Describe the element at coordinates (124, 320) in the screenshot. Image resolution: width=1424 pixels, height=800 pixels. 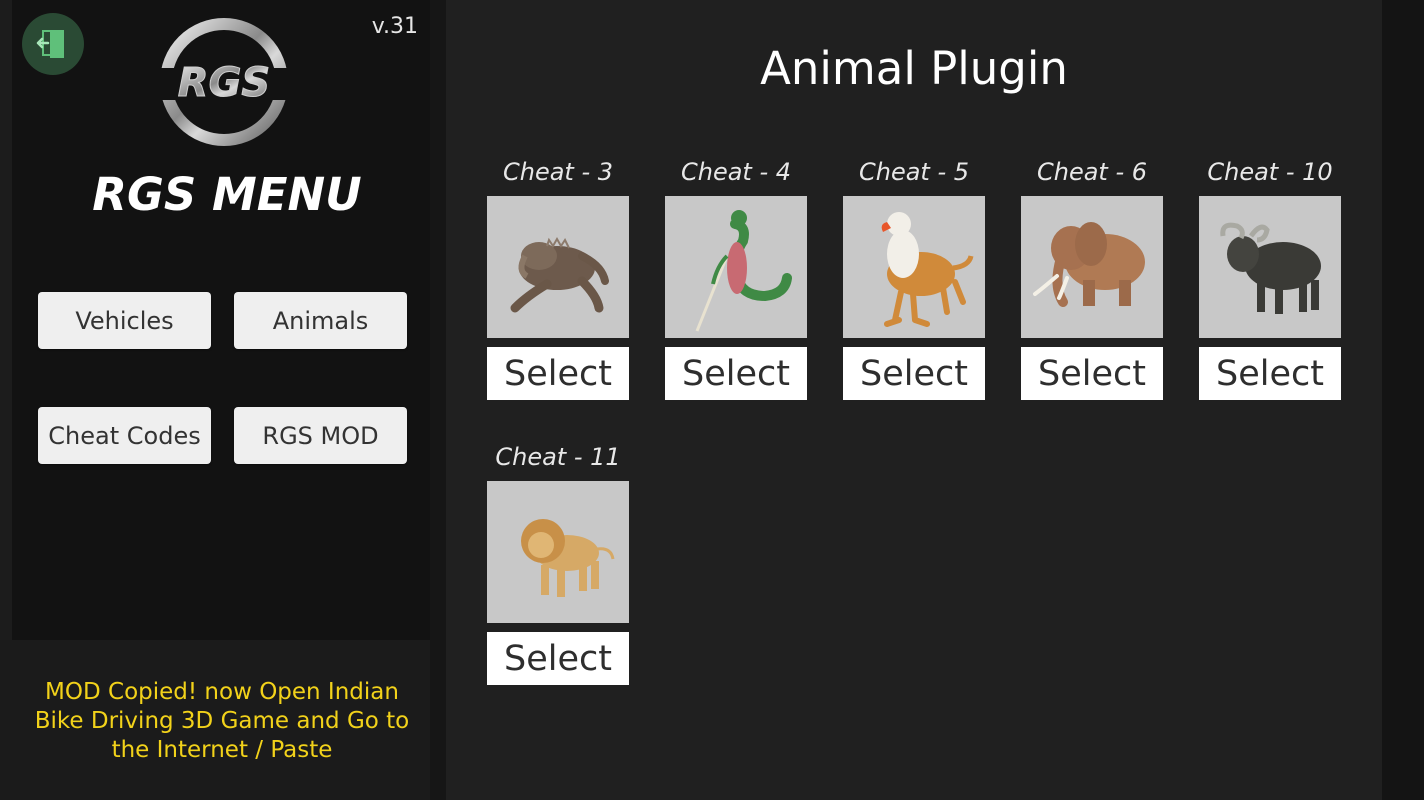
I see `vehicles-button: Vehicles` at that location.